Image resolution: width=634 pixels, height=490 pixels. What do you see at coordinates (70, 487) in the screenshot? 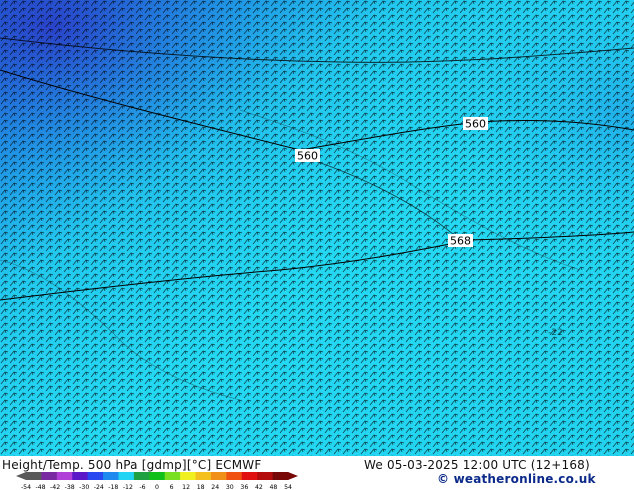
I see `colorbar-tick-label: -38` at bounding box center [70, 487].